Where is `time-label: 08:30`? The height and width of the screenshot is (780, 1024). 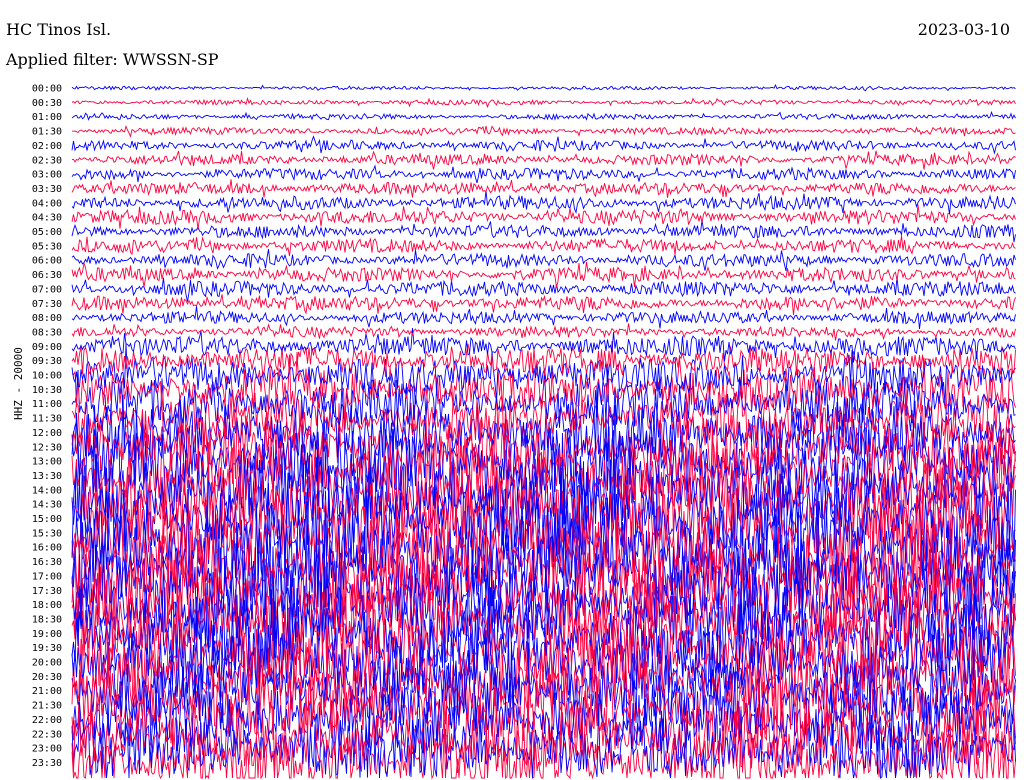 time-label: 08:30 is located at coordinates (47, 332).